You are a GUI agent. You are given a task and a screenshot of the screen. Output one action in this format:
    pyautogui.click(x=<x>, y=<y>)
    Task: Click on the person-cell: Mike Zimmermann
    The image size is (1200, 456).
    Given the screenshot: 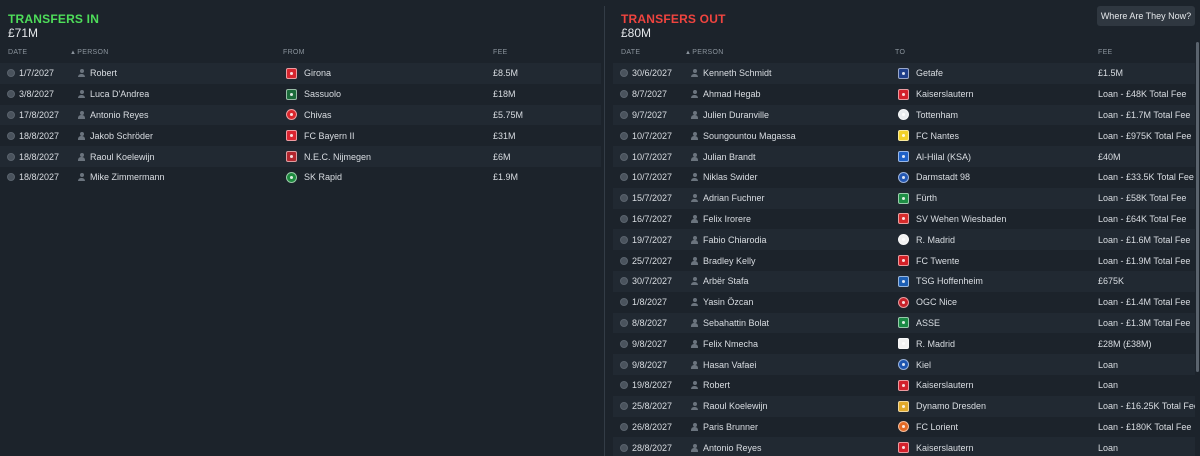 What is the action you would take?
    pyautogui.click(x=121, y=177)
    